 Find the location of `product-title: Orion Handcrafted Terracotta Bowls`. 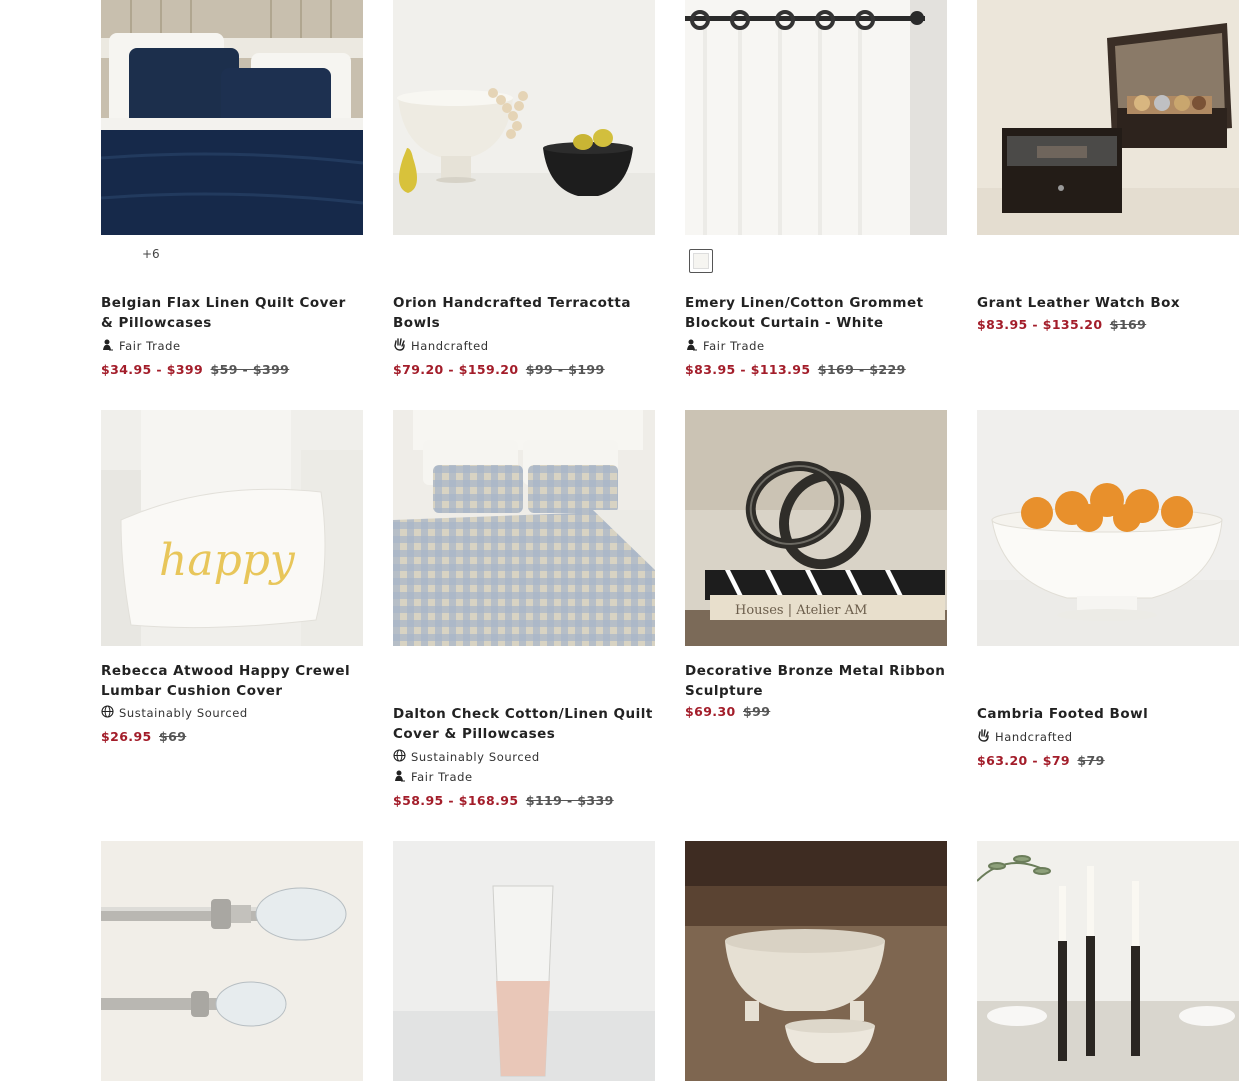

product-title: Orion Handcrafted Terracotta Bowls is located at coordinates (524, 313).